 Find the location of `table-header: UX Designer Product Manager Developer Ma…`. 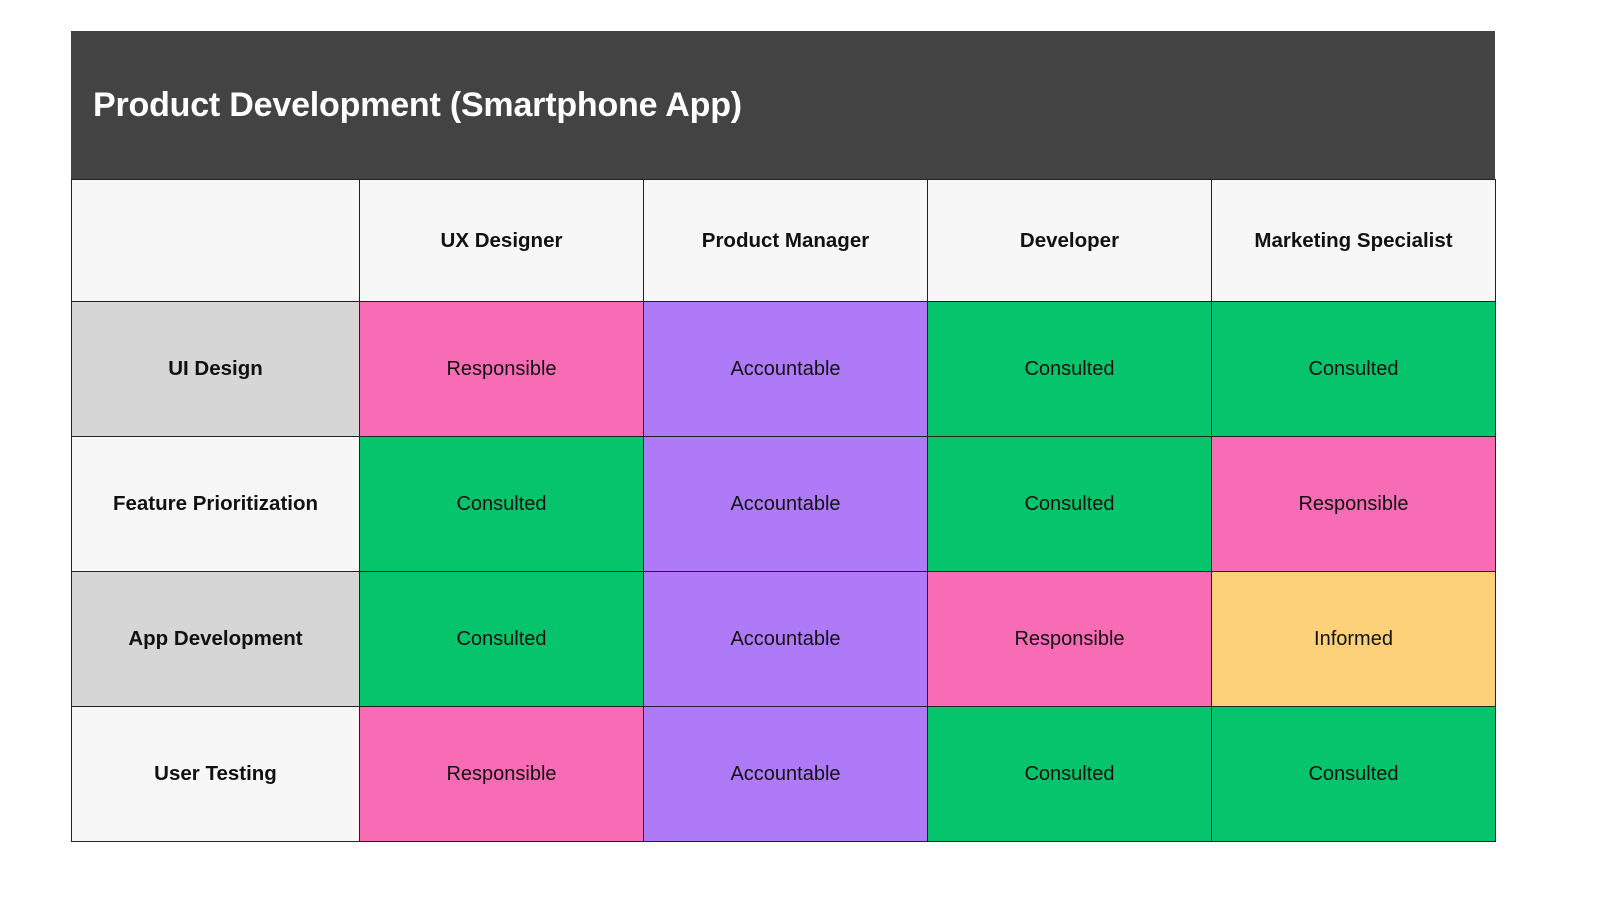

table-header: UX Designer Product Manager Developer Ma… is located at coordinates (783, 240).